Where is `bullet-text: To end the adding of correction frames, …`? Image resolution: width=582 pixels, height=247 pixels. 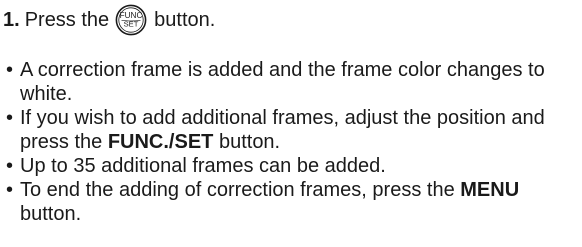 bullet-text: To end the adding of correction frames, … is located at coordinates (237, 190).